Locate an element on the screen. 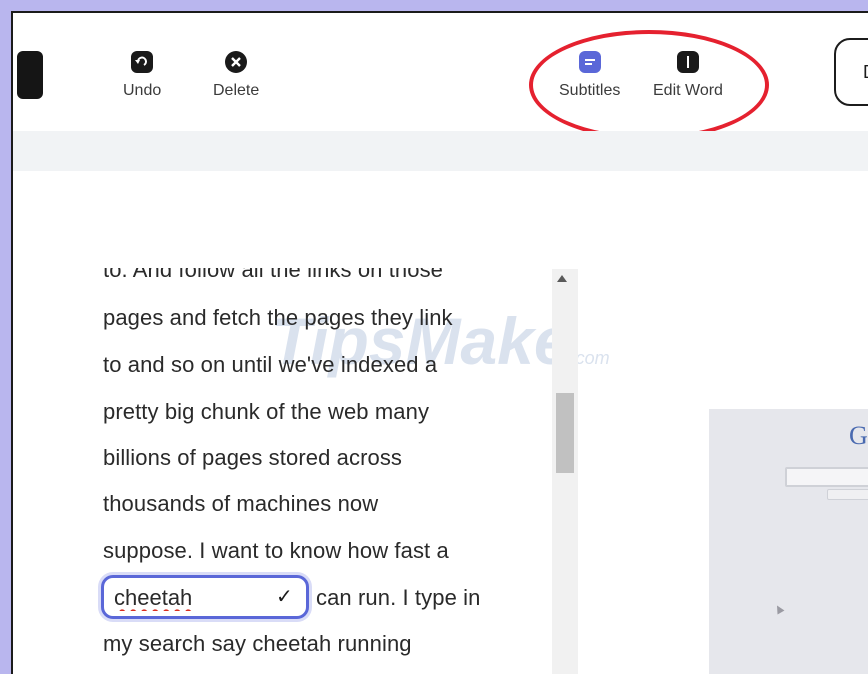 Image resolution: width=868 pixels, height=674 pixels. check-icon: ✓ is located at coordinates (284, 596).